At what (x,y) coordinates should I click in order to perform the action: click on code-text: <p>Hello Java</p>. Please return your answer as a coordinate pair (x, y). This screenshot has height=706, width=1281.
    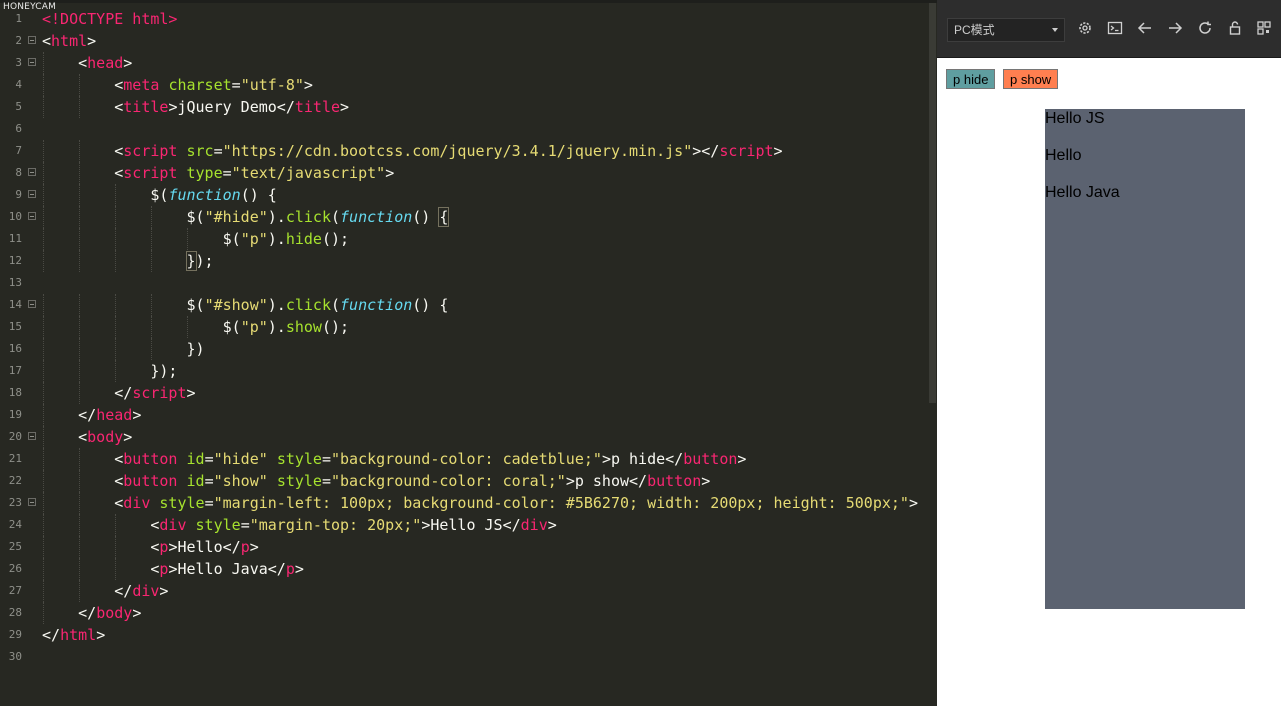
    Looking at the image, I should click on (227, 569).